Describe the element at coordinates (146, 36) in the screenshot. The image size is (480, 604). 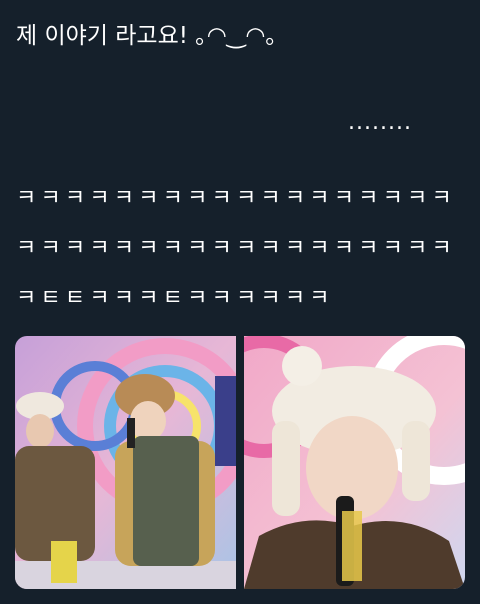
I see `tweet-text-line1: 제 이야기 라고요! ｡◠‿◠｡` at that location.